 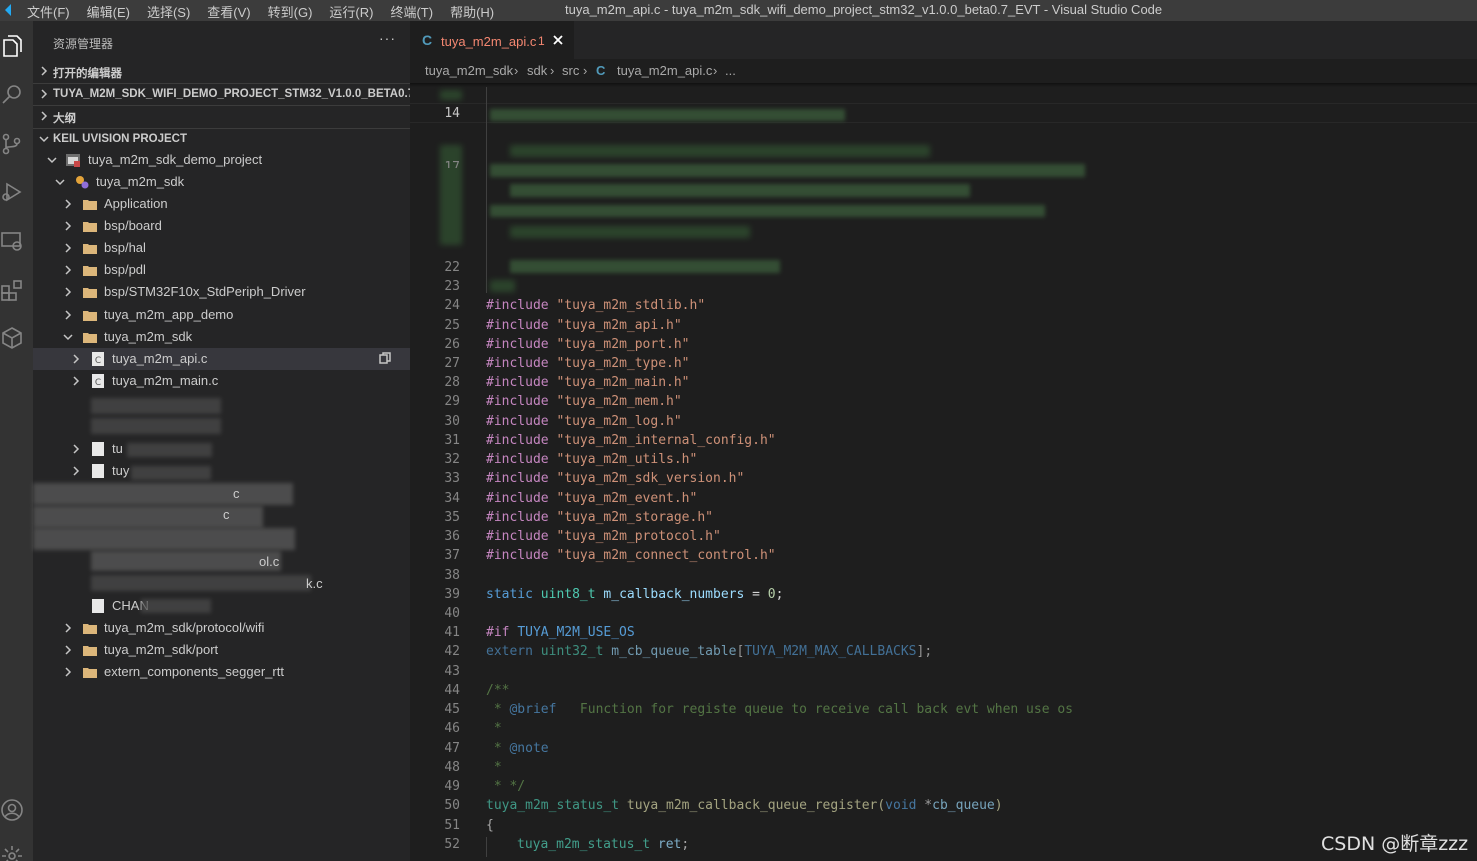 I want to click on tab-filename: tuya_m2m_api.c, so click(x=489, y=41).